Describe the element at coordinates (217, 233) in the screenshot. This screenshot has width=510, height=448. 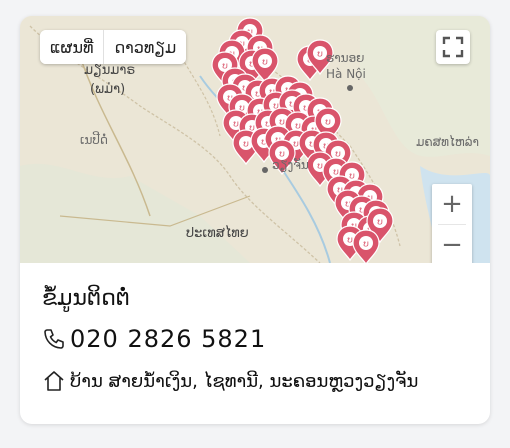
I see `map-label-thailand: ປະເທສໄທຍ` at that location.